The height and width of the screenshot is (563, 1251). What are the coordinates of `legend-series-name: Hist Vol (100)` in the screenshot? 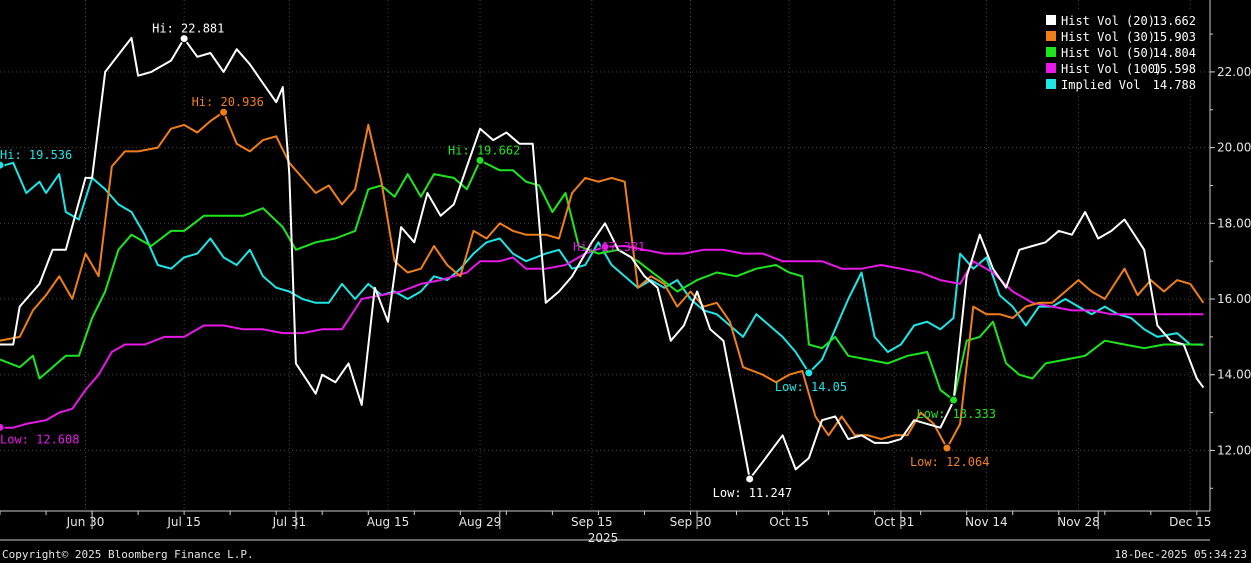 It's located at (1111, 69).